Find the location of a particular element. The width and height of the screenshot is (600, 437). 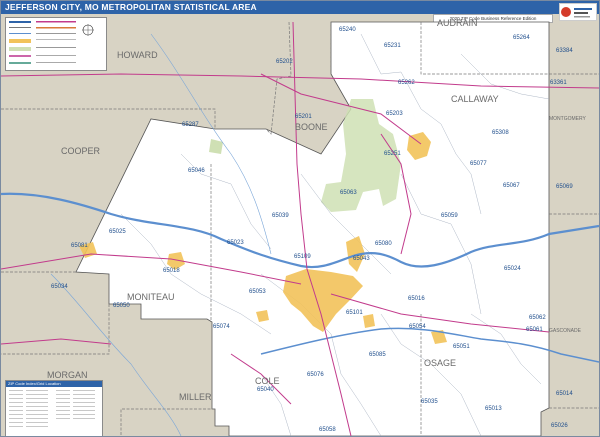

zip-label: 65025 is located at coordinates (117, 232).